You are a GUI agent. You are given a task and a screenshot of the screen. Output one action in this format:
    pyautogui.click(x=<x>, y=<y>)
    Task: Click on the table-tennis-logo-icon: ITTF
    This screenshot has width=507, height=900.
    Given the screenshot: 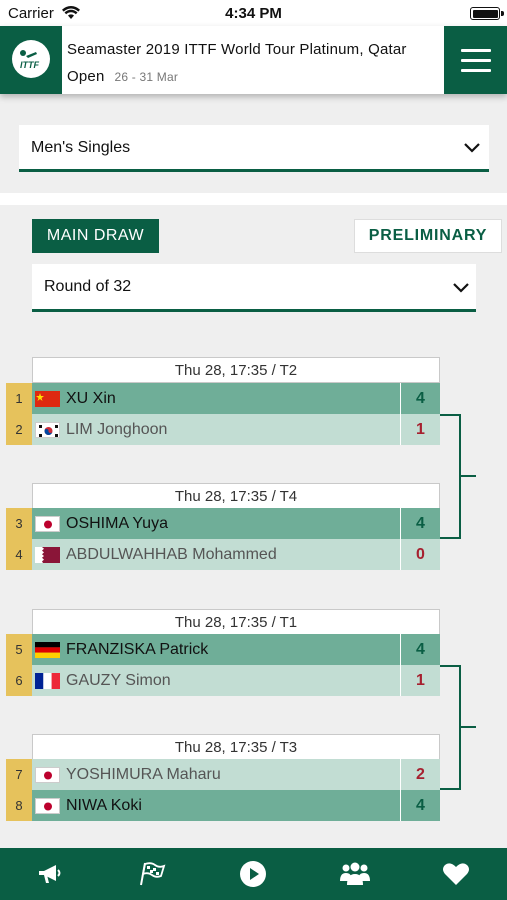 What is the action you would take?
    pyautogui.click(x=29, y=60)
    